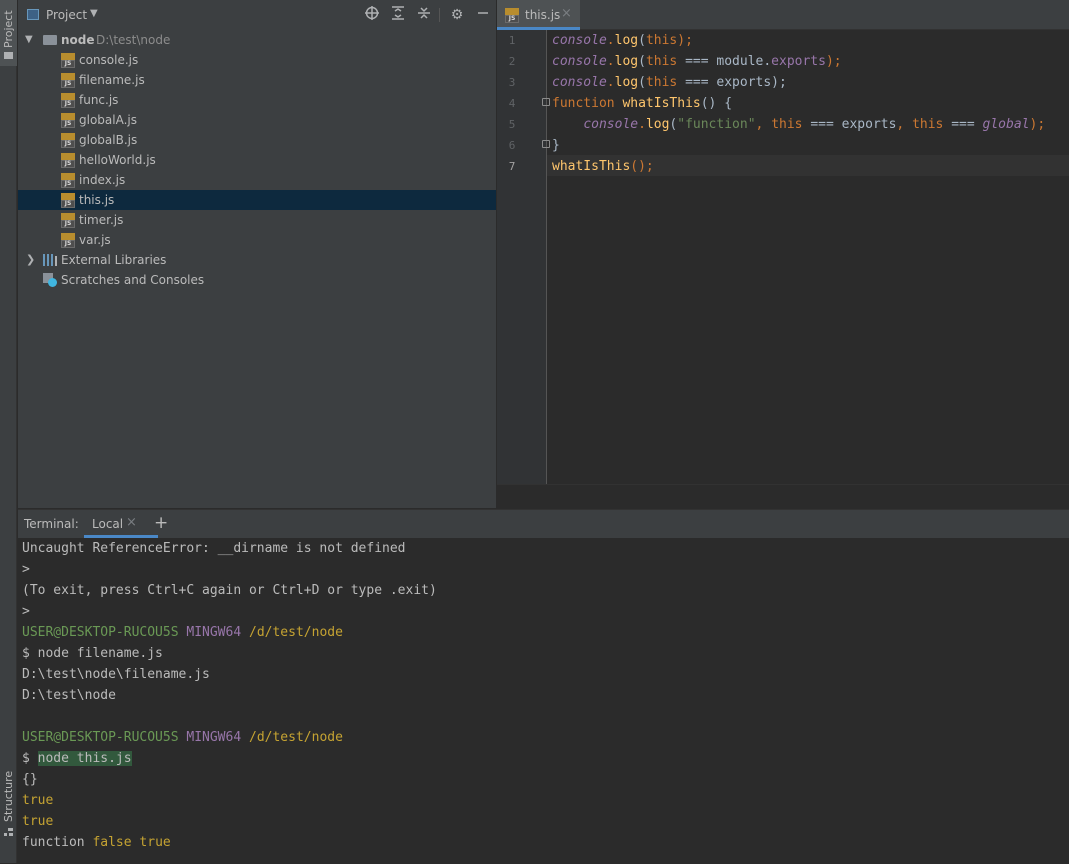  I want to click on line-number: 1, so click(512, 40).